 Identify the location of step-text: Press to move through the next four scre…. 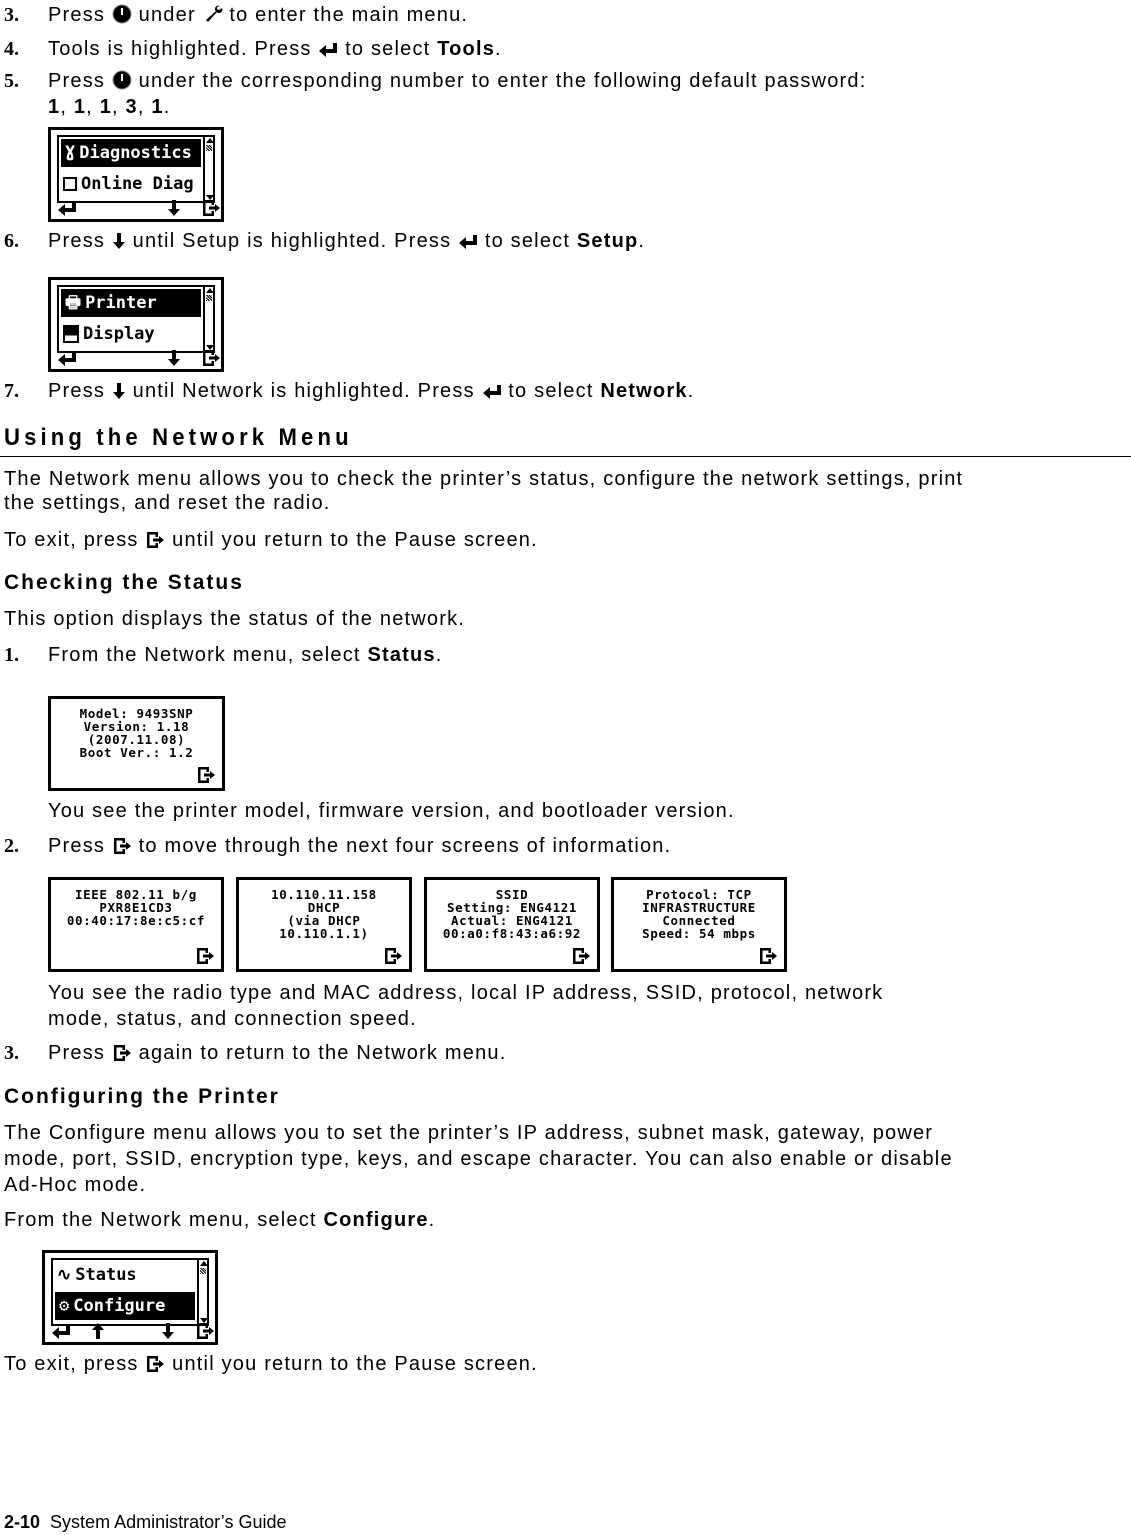
(359, 846).